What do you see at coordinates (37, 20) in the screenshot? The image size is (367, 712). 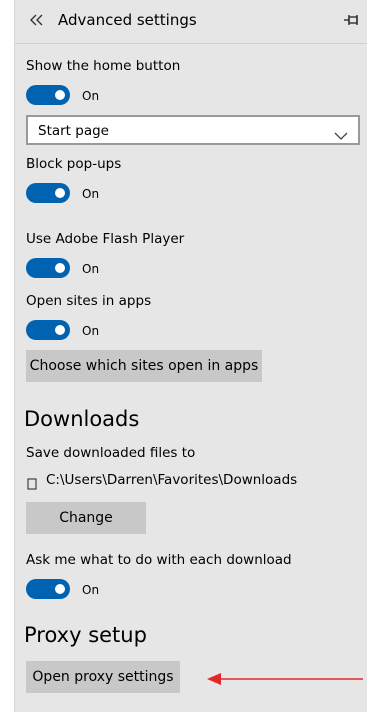 I see `double-chevron-left-icon` at bounding box center [37, 20].